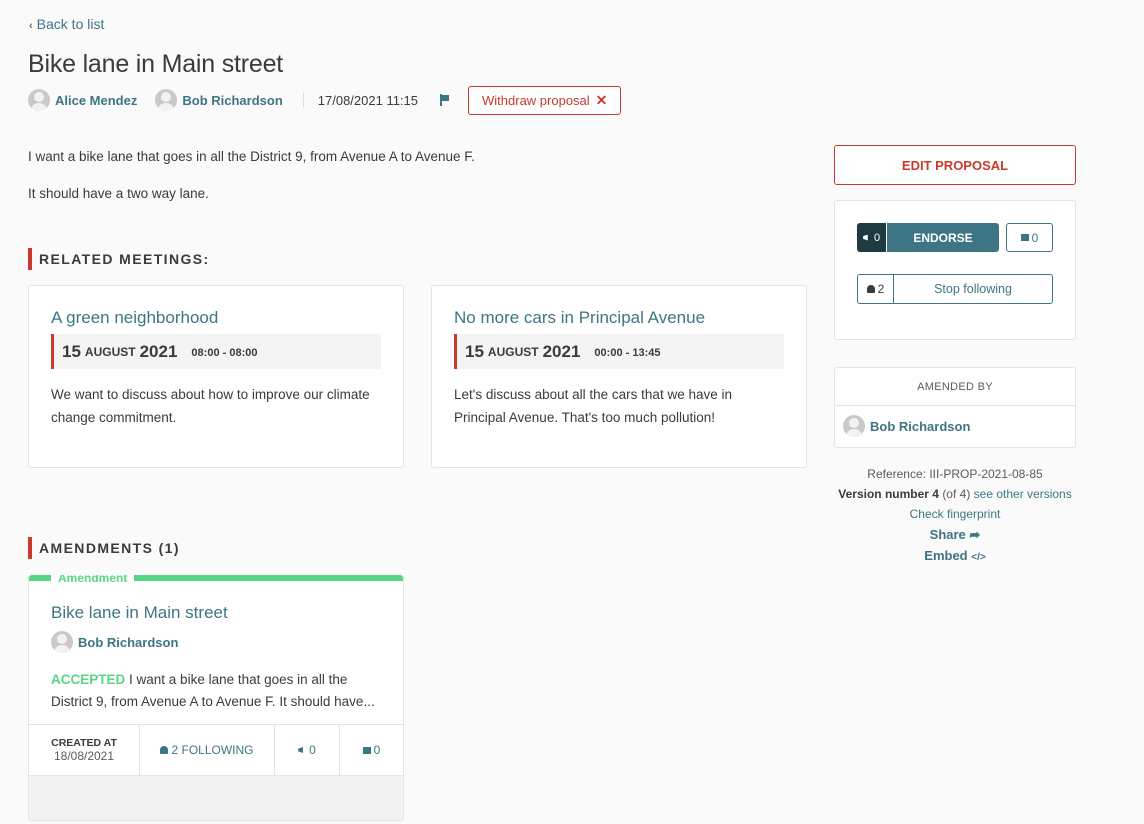 The height and width of the screenshot is (824, 1144). What do you see at coordinates (955, 165) in the screenshot?
I see `edit-proposal-button: EDIT PROPOSAL` at bounding box center [955, 165].